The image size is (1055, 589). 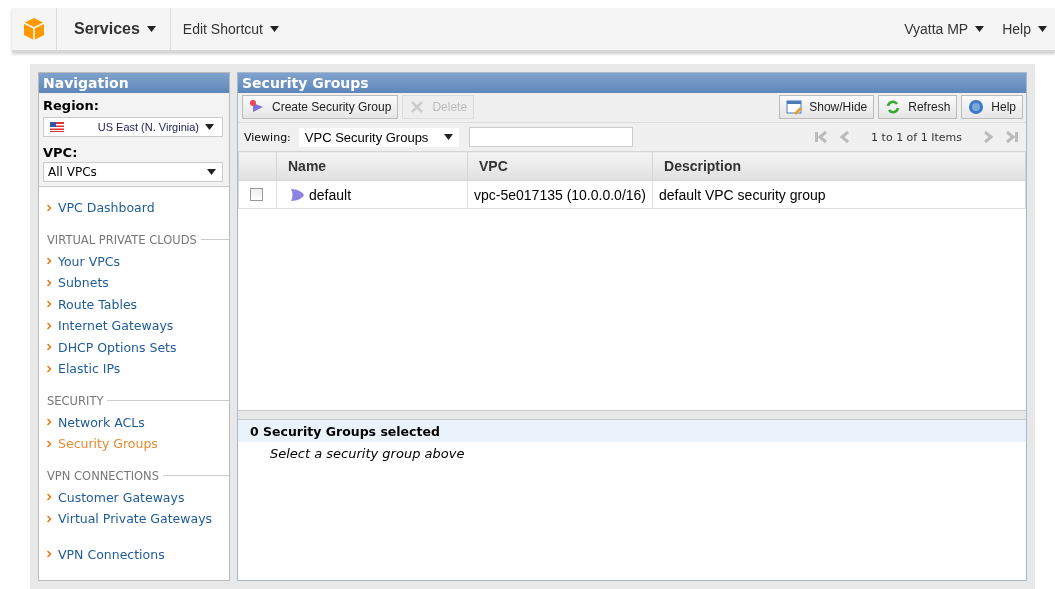 What do you see at coordinates (560, 194) in the screenshot?
I see `table-cell: vpc-5e017135 (10.0.0.0/16)` at bounding box center [560, 194].